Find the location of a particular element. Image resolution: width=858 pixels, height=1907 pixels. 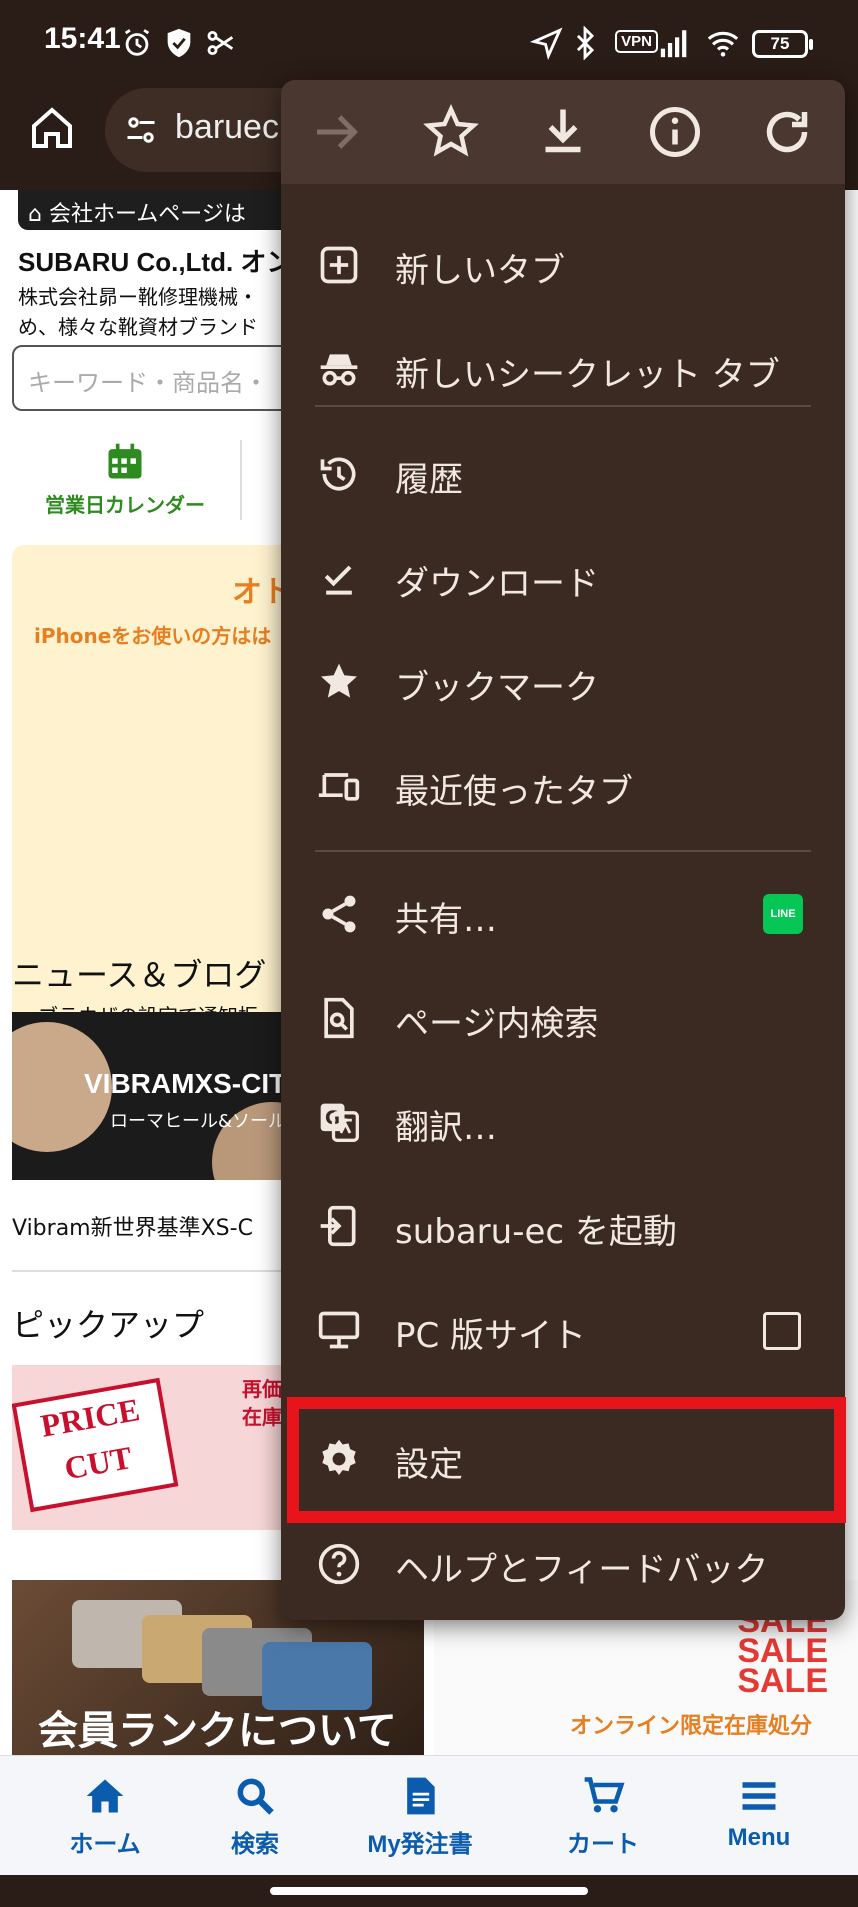

incognito-icon is located at coordinates (339, 370).